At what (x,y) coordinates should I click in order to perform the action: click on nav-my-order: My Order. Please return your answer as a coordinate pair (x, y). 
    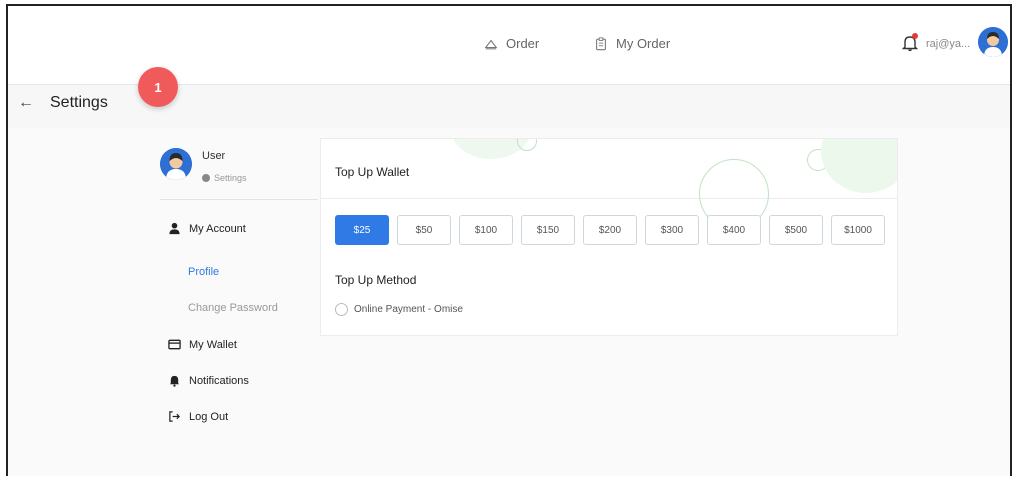
    Looking at the image, I should click on (632, 43).